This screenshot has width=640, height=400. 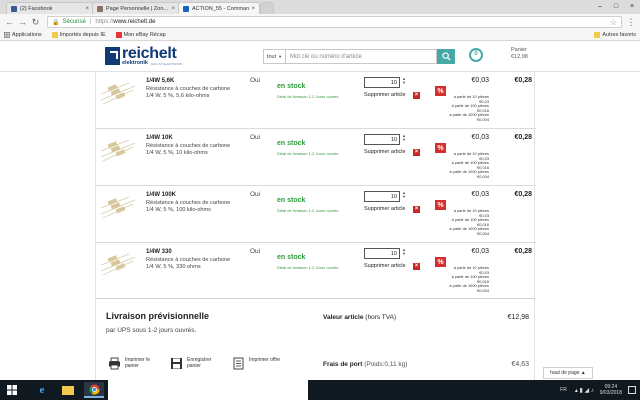 I want to click on minimize-icon: –, so click(x=600, y=6).